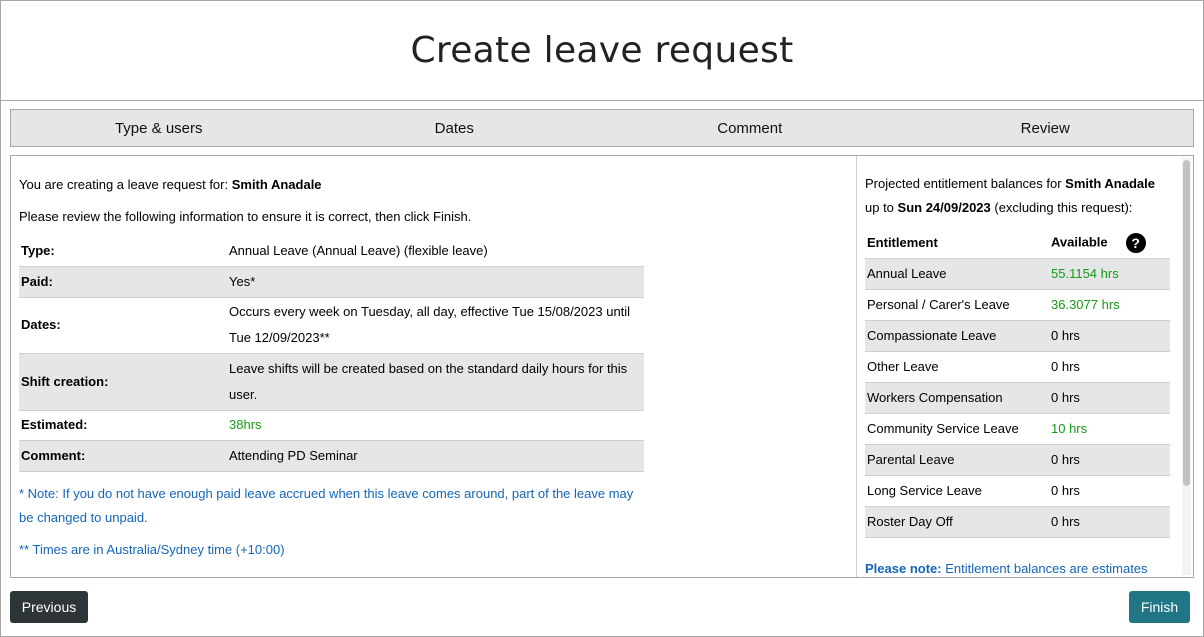 The image size is (1204, 637). Describe the element at coordinates (1017, 243) in the screenshot. I see `entitlement-header-row: Entitlement Available?` at that location.